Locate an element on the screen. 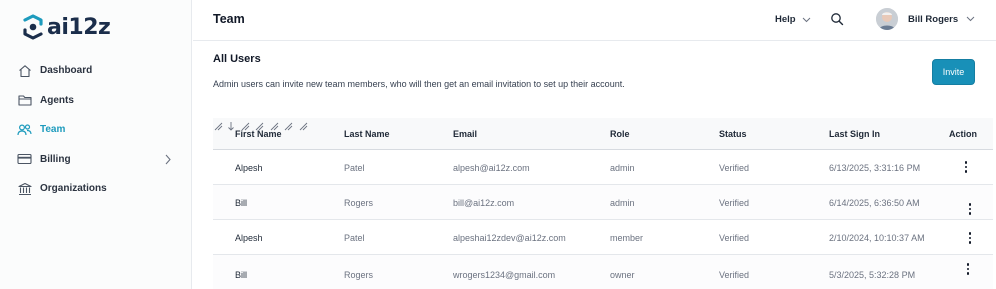 The height and width of the screenshot is (289, 996). sidebar-item-billing: Billing is located at coordinates (96, 160).